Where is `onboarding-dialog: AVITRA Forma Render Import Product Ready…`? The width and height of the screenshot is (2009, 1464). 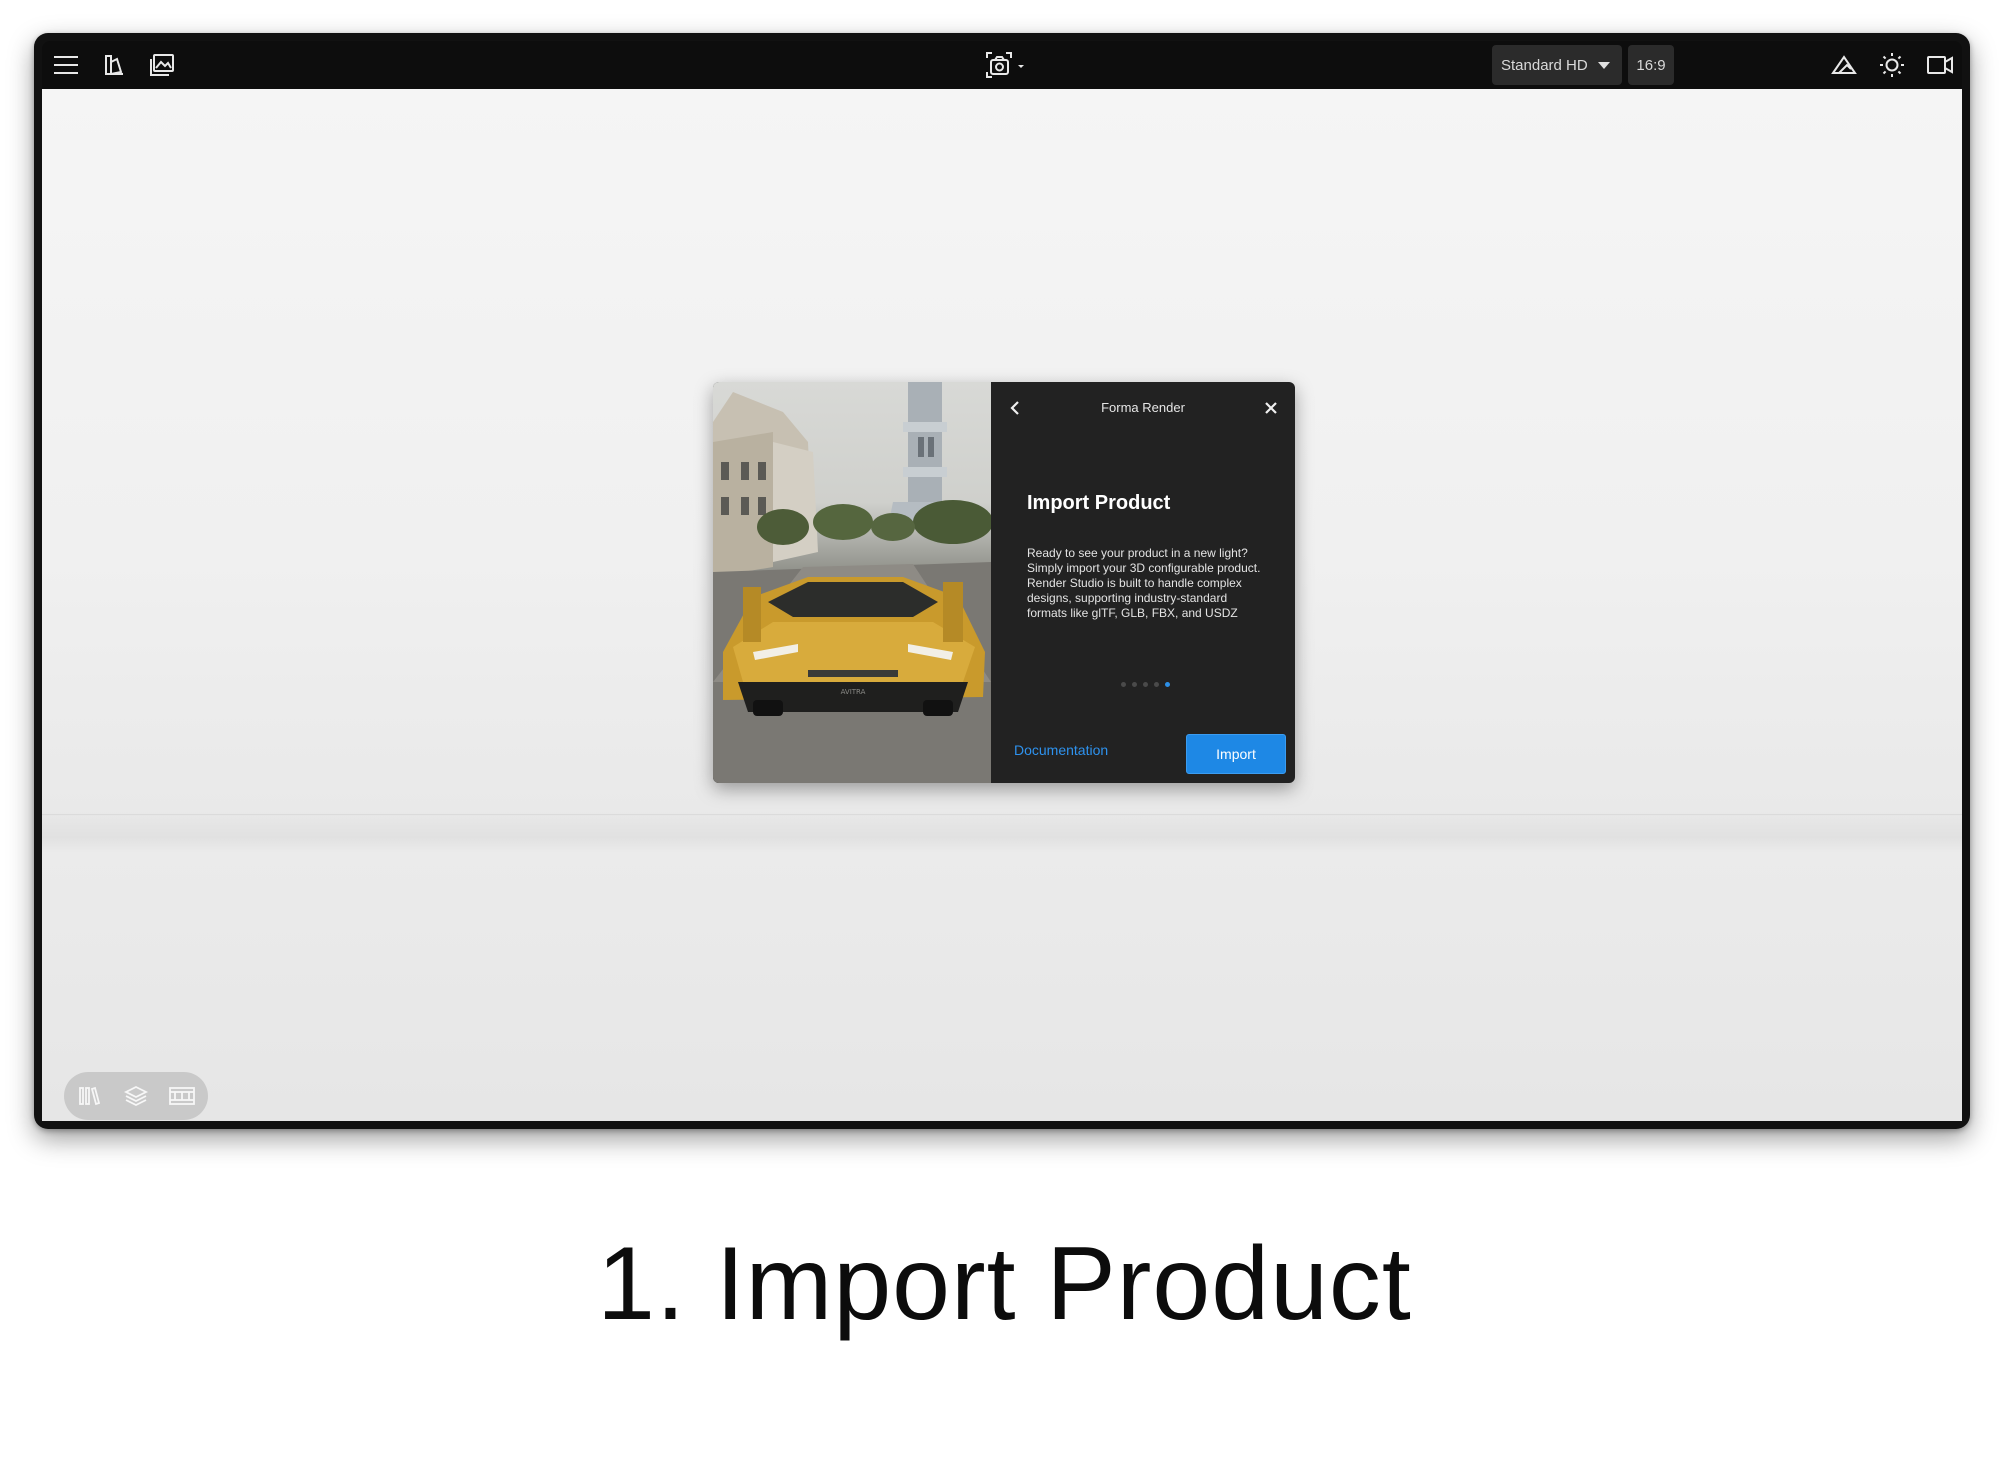 onboarding-dialog: AVITRA Forma Render Import Product Ready… is located at coordinates (1004, 582).